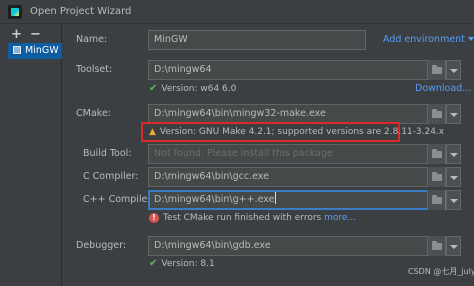 The width and height of the screenshot is (474, 286). I want to click on c-compiler-dropdown-icon, so click(453, 177).